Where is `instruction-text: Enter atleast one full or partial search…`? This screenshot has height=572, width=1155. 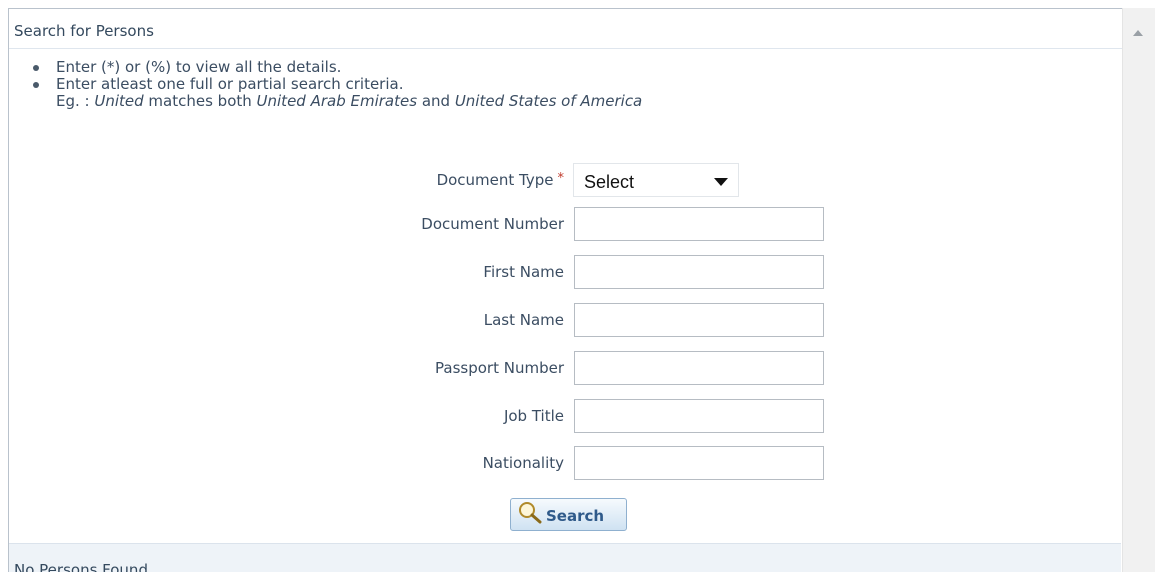
instruction-text: Enter atleast one full or partial search… is located at coordinates (230, 84).